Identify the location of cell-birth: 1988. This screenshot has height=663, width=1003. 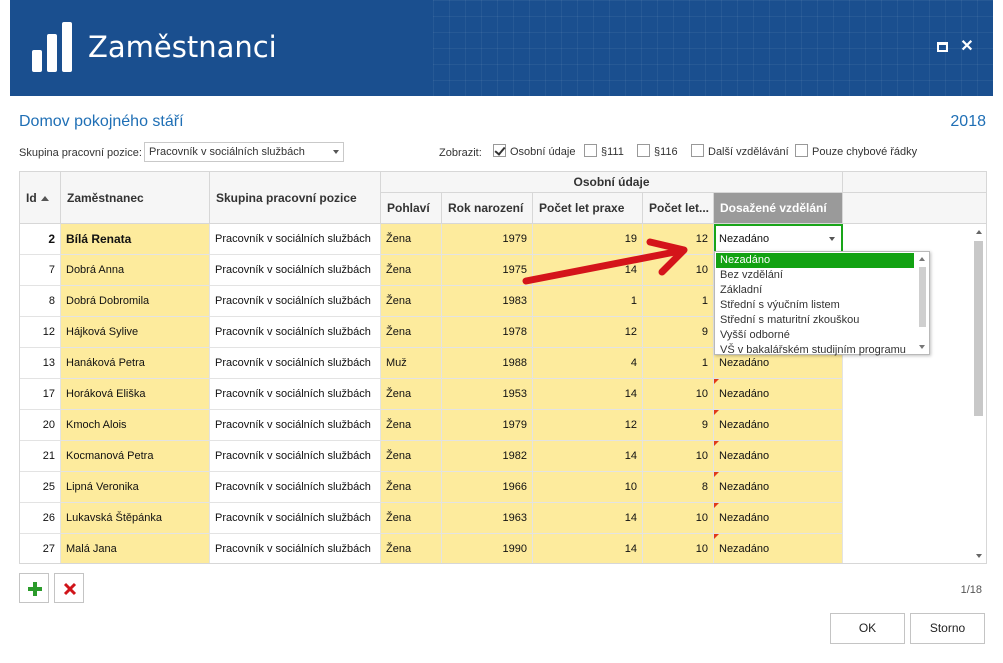
(487, 363).